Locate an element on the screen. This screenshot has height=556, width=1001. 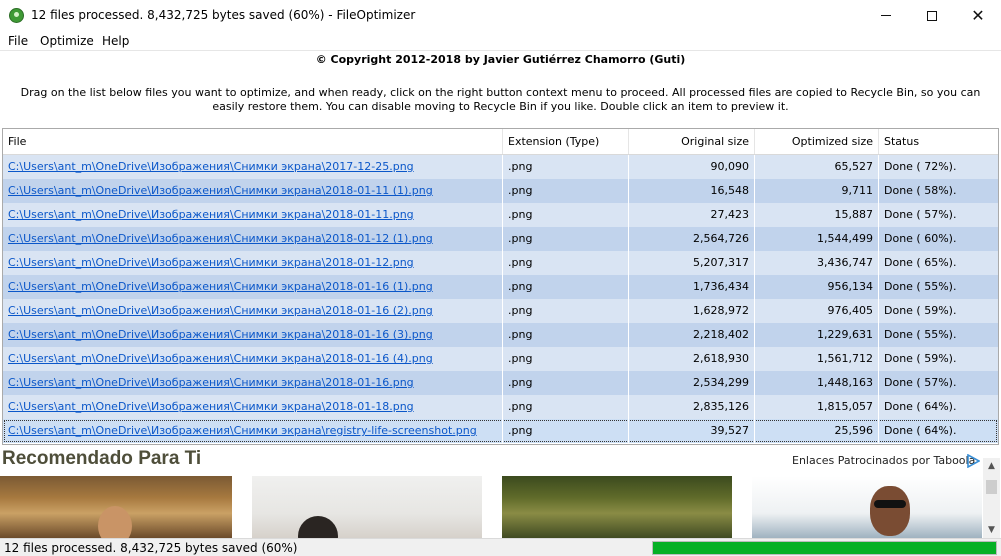
minimize-icon is located at coordinates (886, 15).